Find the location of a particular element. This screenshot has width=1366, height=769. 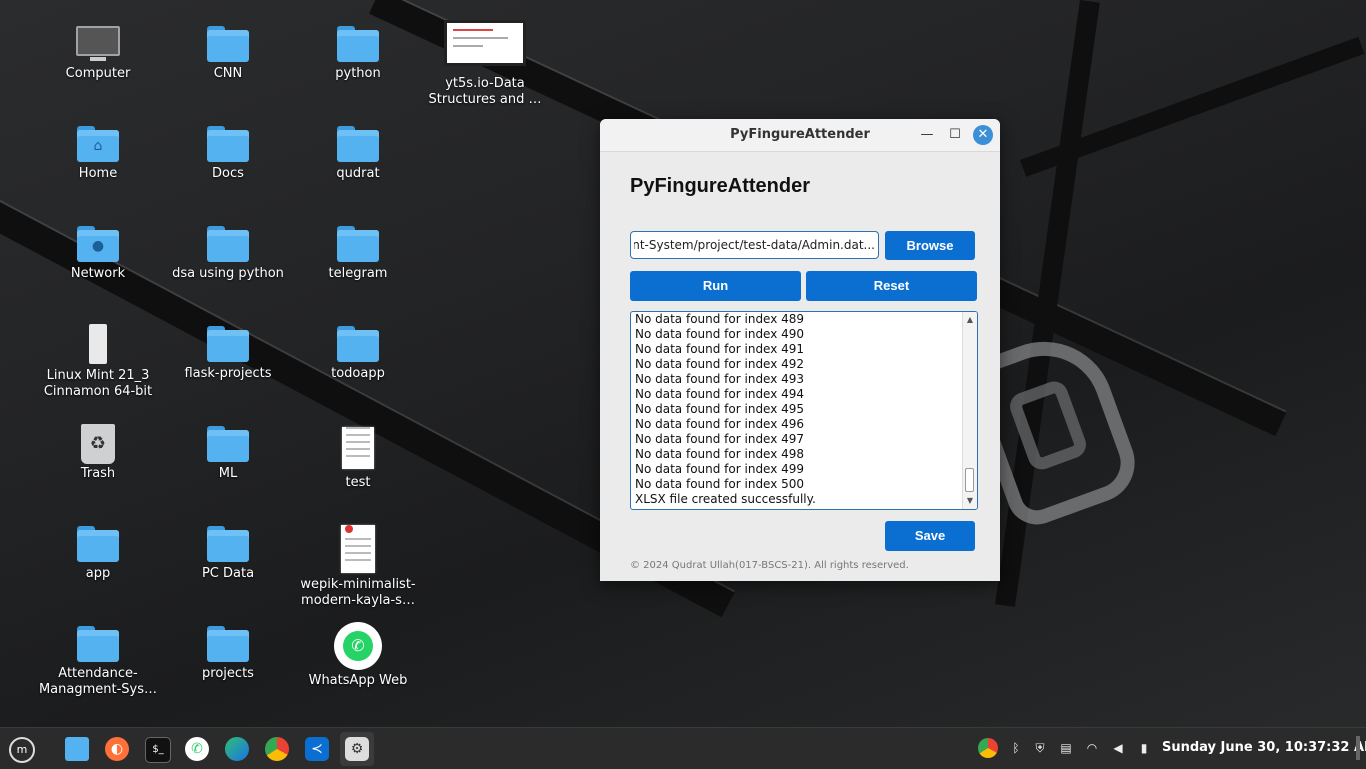

taskbar-firefox: ◐ is located at coordinates (117, 749).